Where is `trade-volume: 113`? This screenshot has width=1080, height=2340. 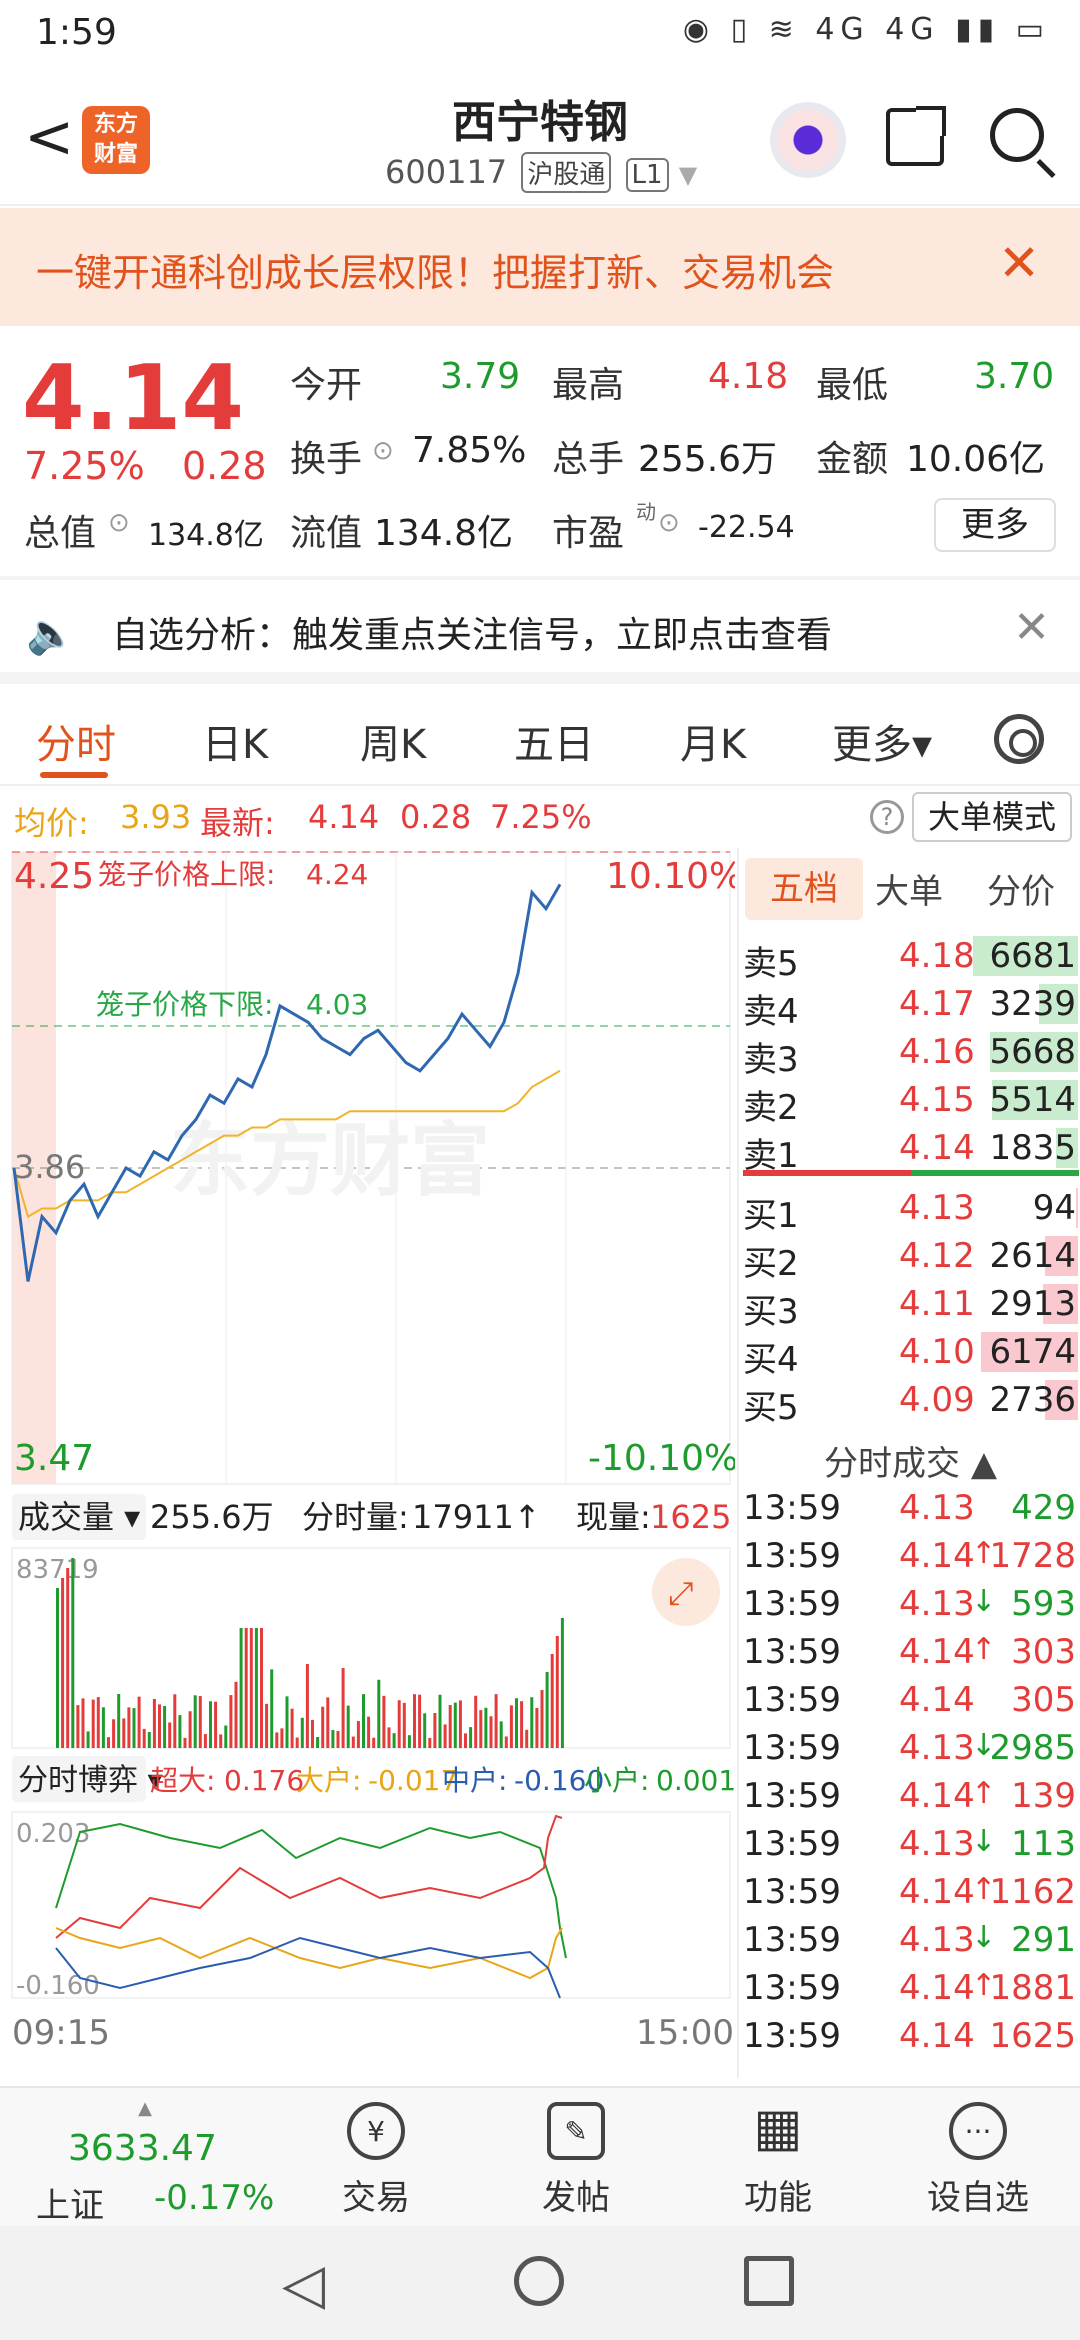
trade-volume: 113 is located at coordinates (1043, 1844).